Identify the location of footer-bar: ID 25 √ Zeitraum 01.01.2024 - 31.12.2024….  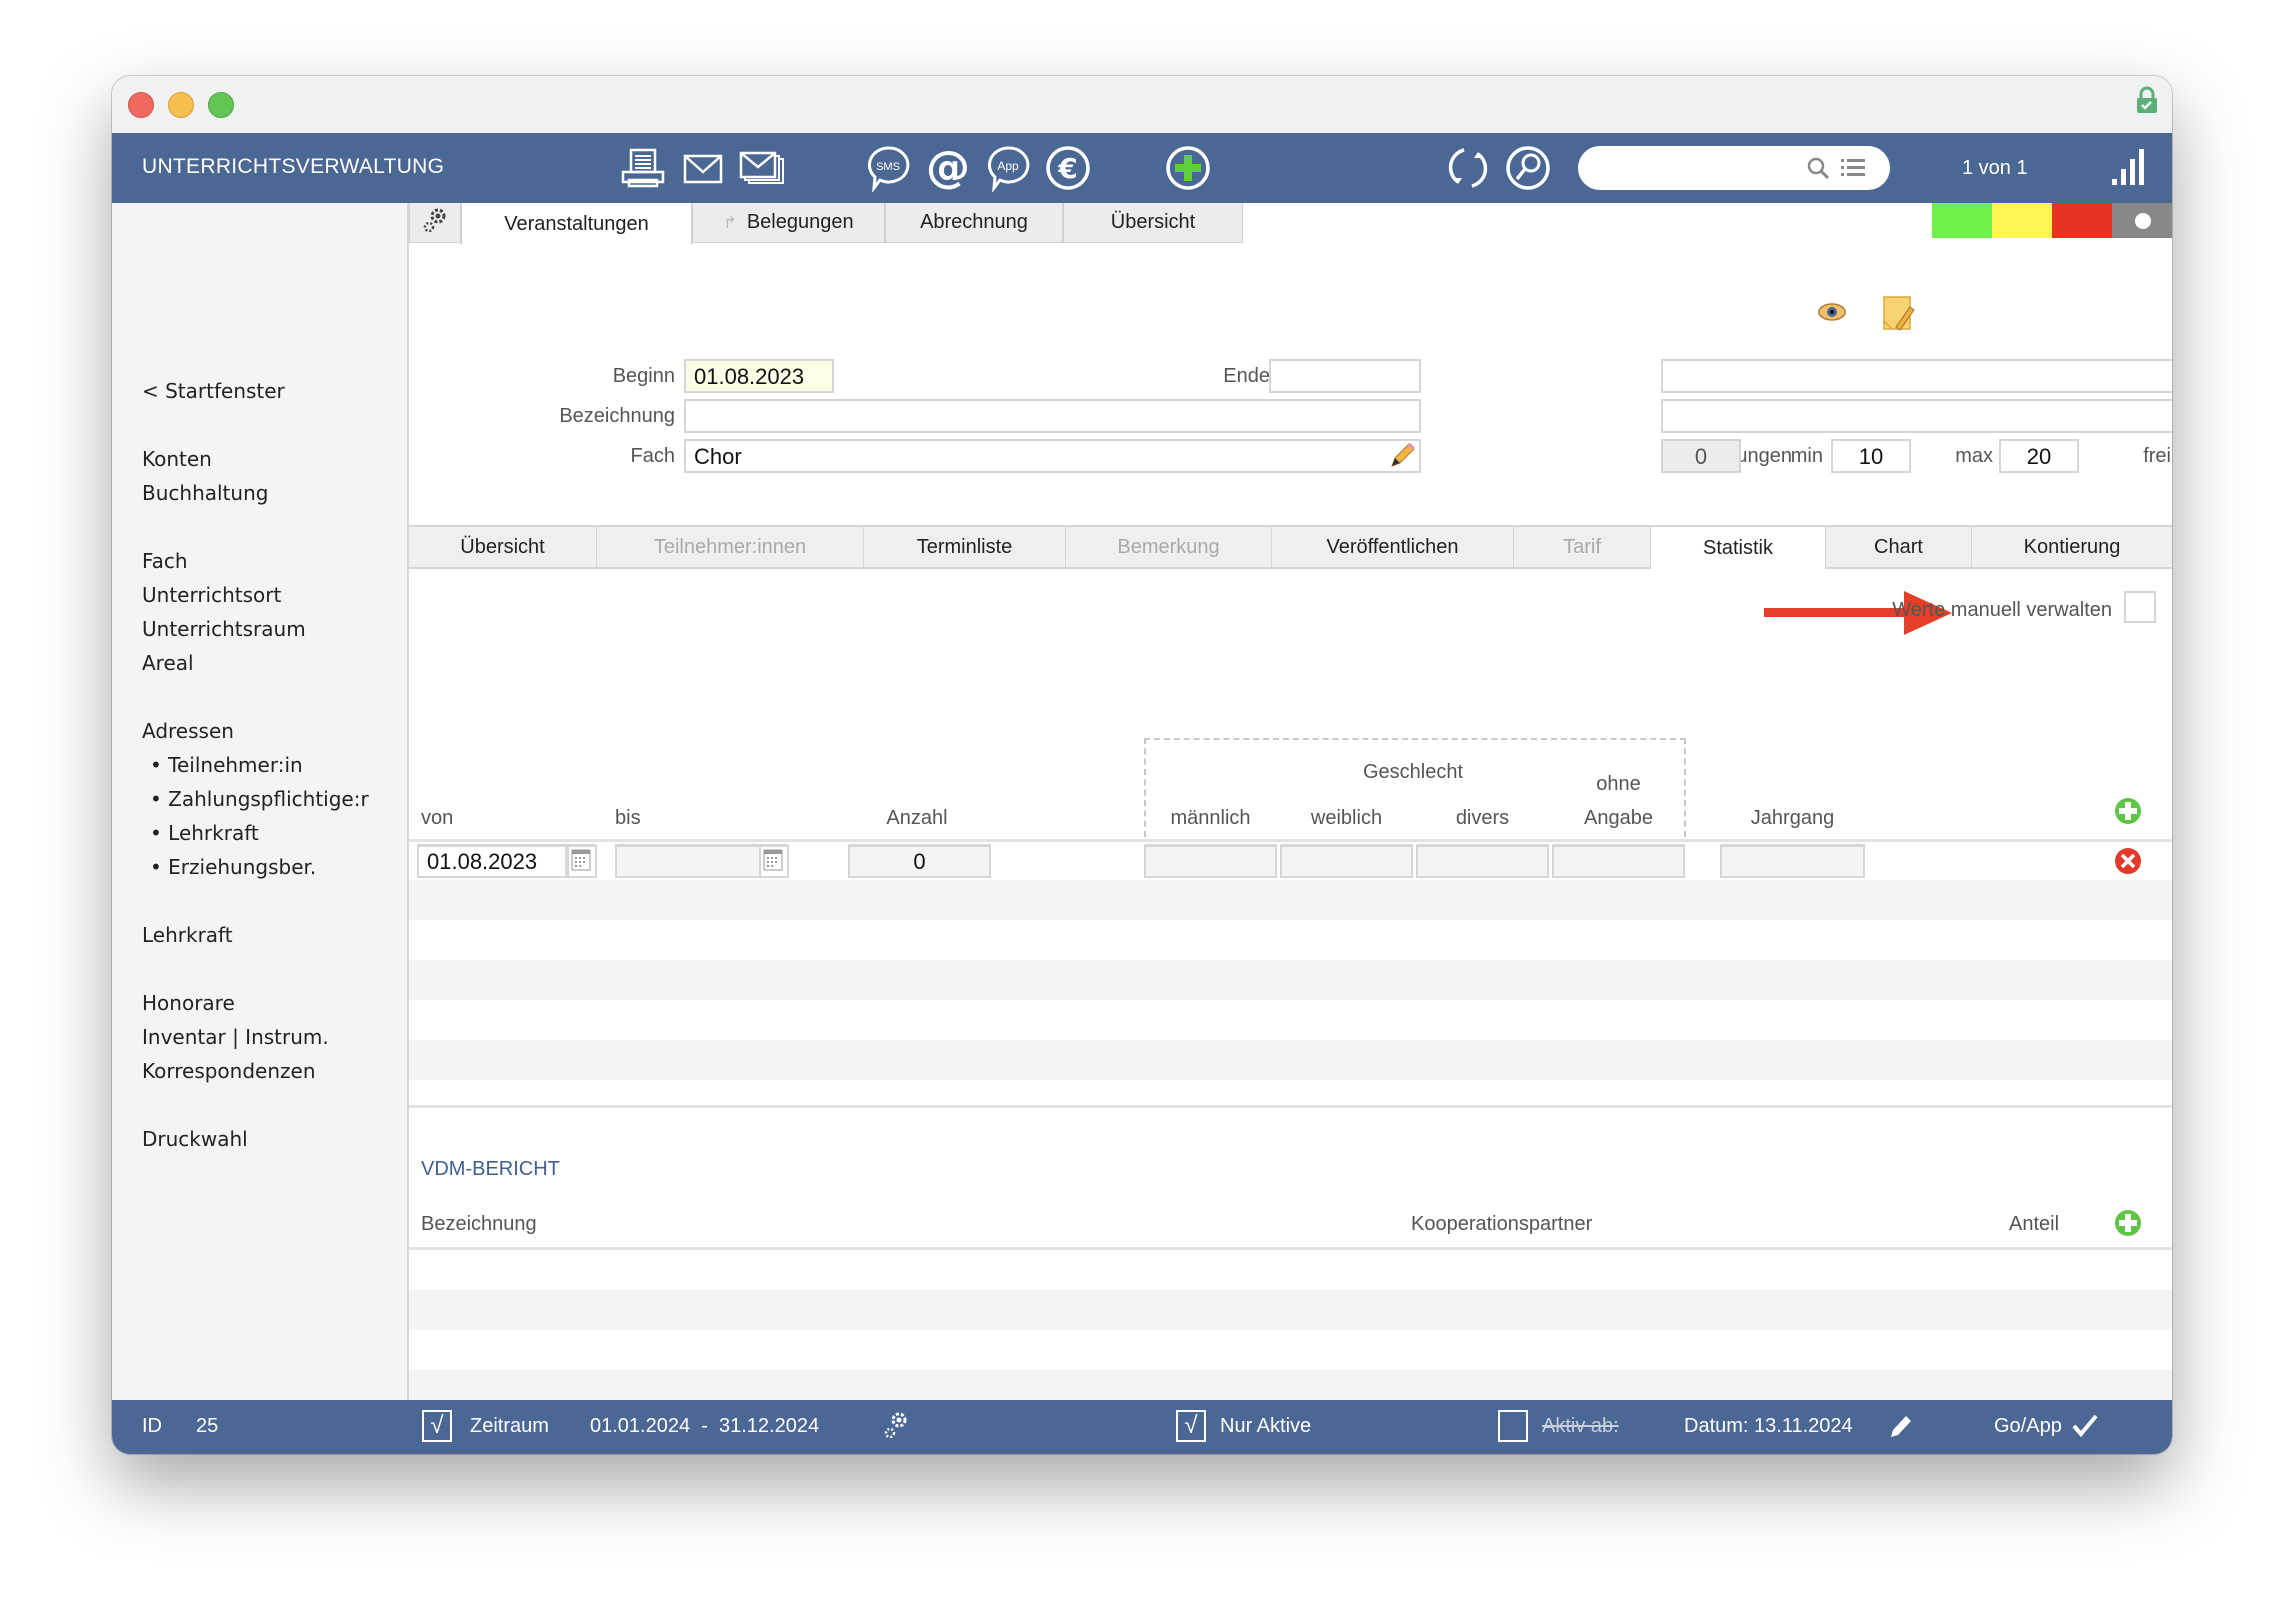
(1142, 1427).